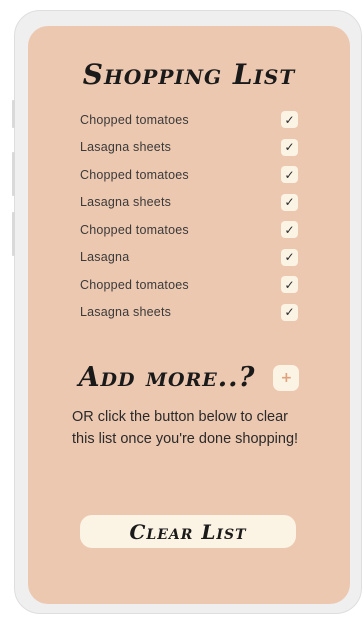 The height and width of the screenshot is (617, 364). Describe the element at coordinates (188, 531) in the screenshot. I see `clear-list-button: Clear List` at that location.